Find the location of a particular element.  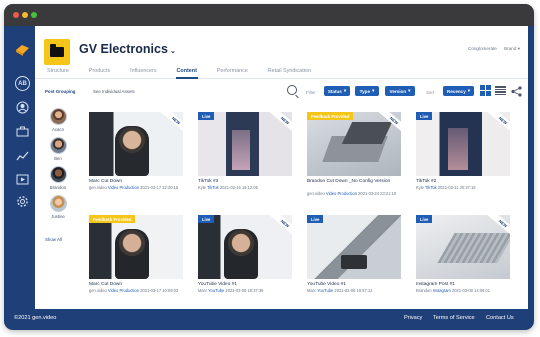

icon-rail: AB is located at coordinates (22, 167).